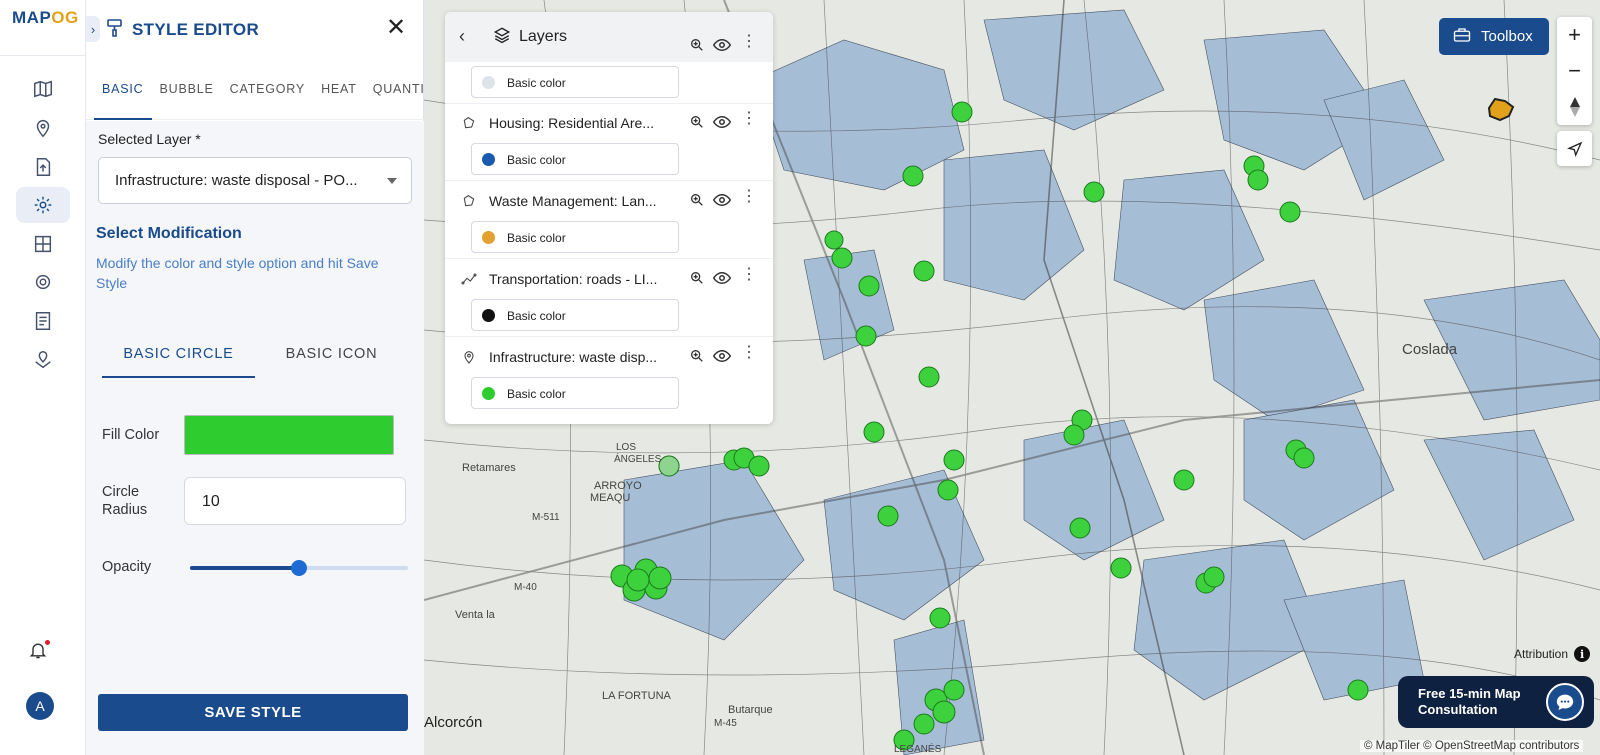 The image size is (1600, 755). I want to click on road-label: M-45, so click(725, 723).